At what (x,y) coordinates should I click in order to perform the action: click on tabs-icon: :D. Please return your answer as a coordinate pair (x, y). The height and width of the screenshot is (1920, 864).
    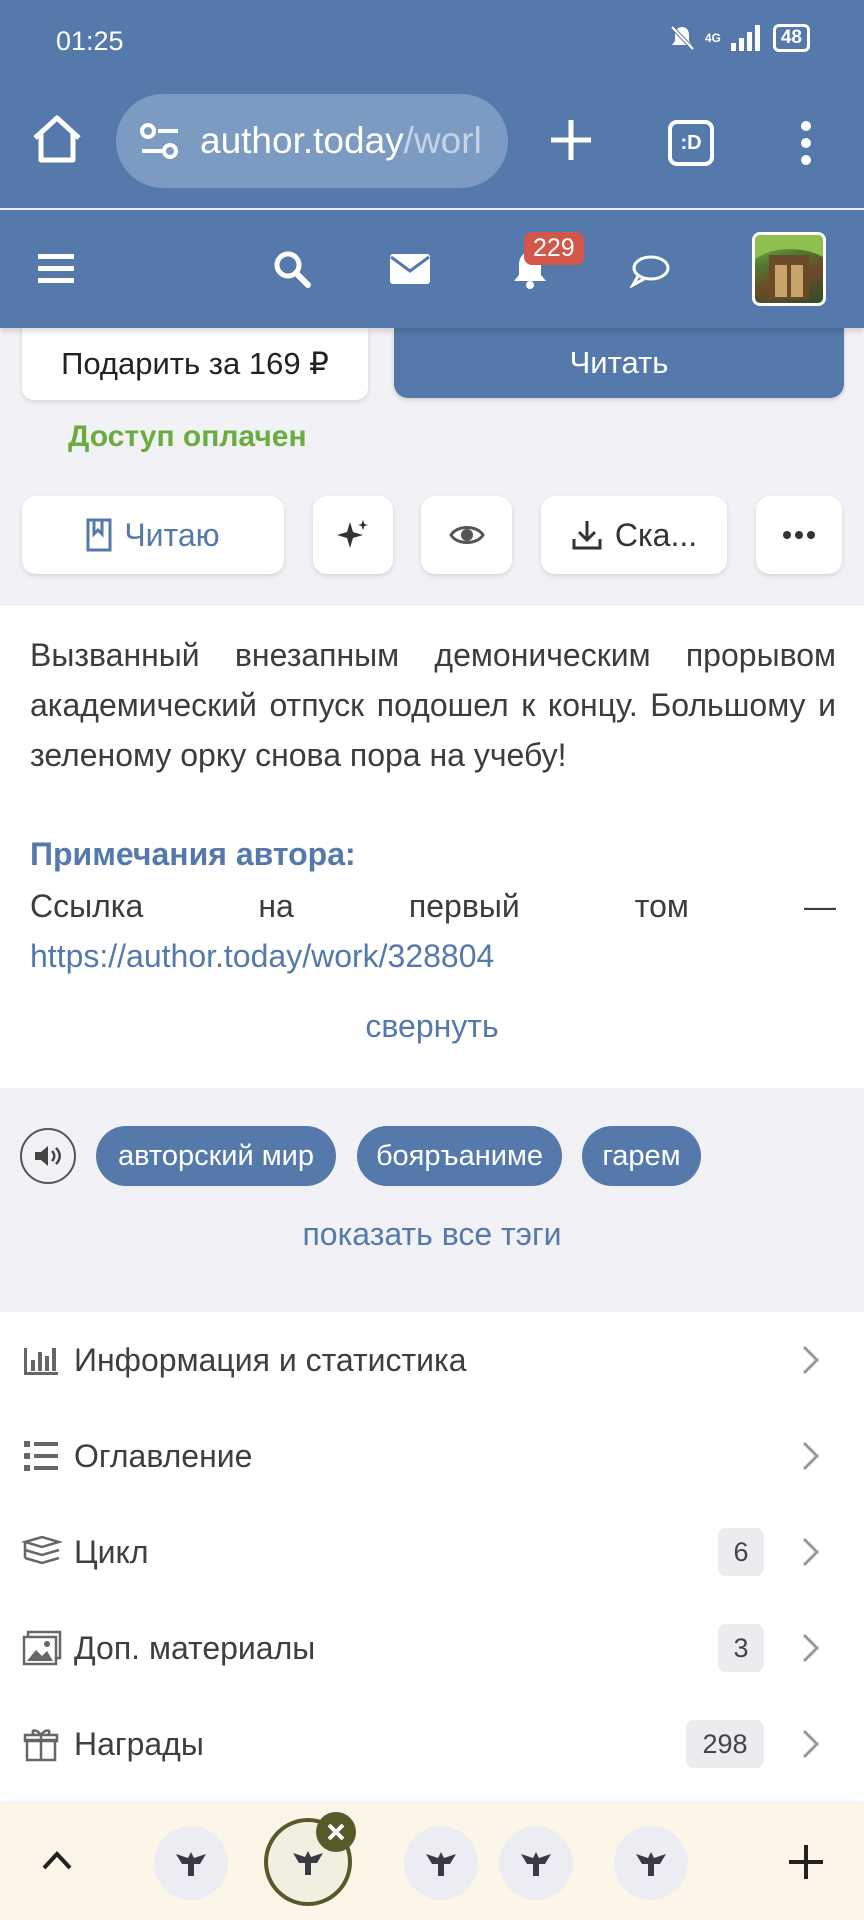
    Looking at the image, I should click on (691, 143).